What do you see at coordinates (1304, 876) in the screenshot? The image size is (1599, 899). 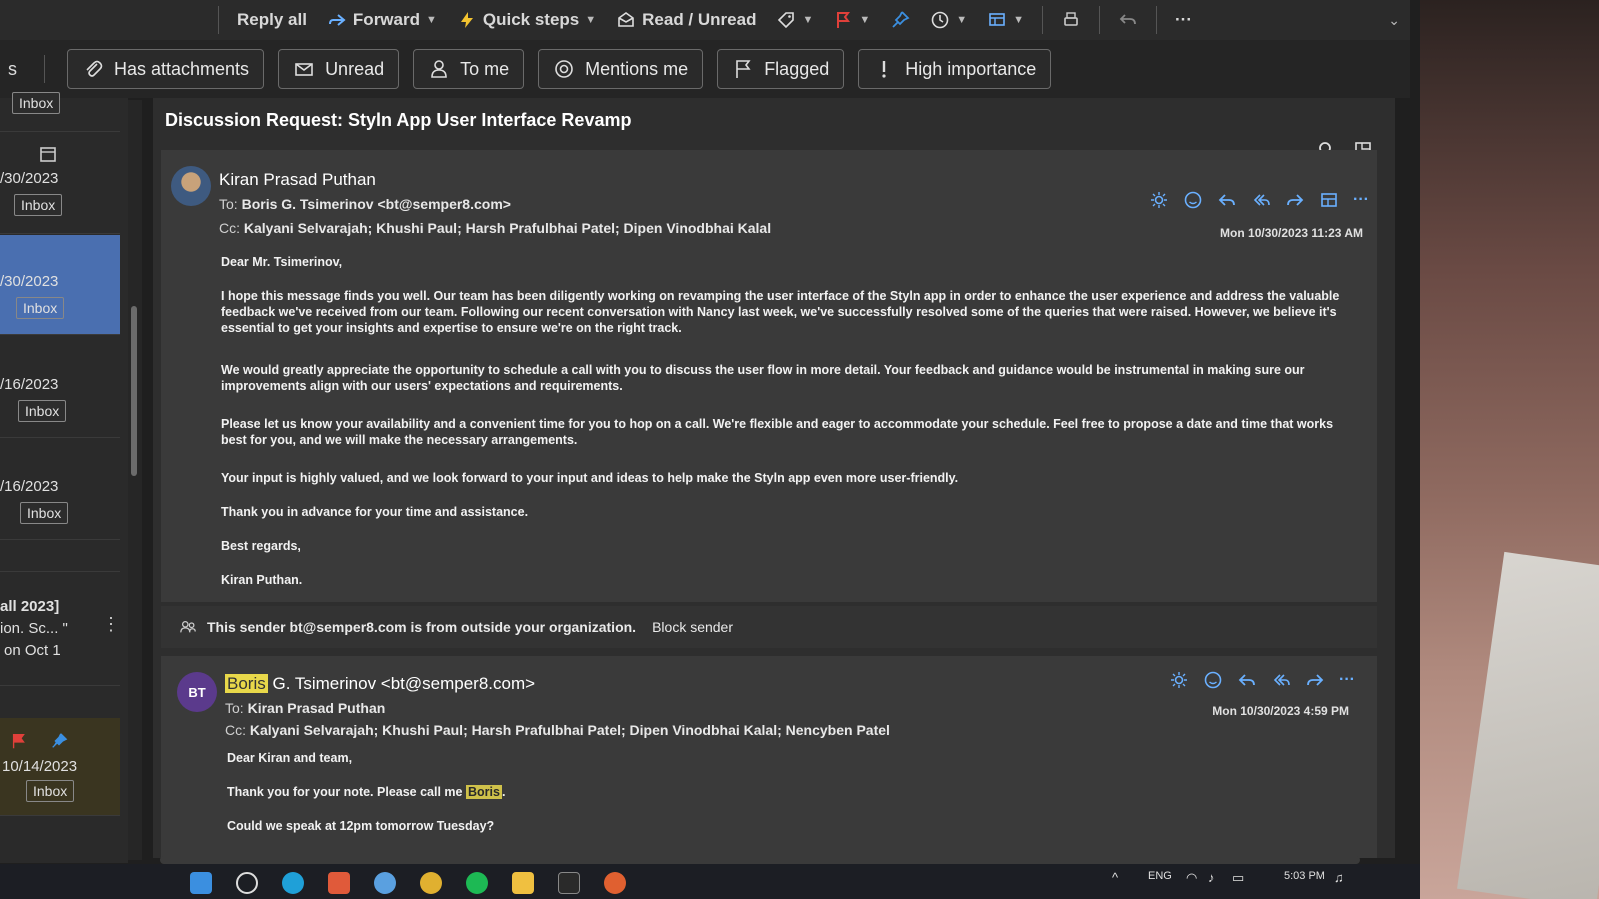 I see `clock-time: 5:03 PM` at bounding box center [1304, 876].